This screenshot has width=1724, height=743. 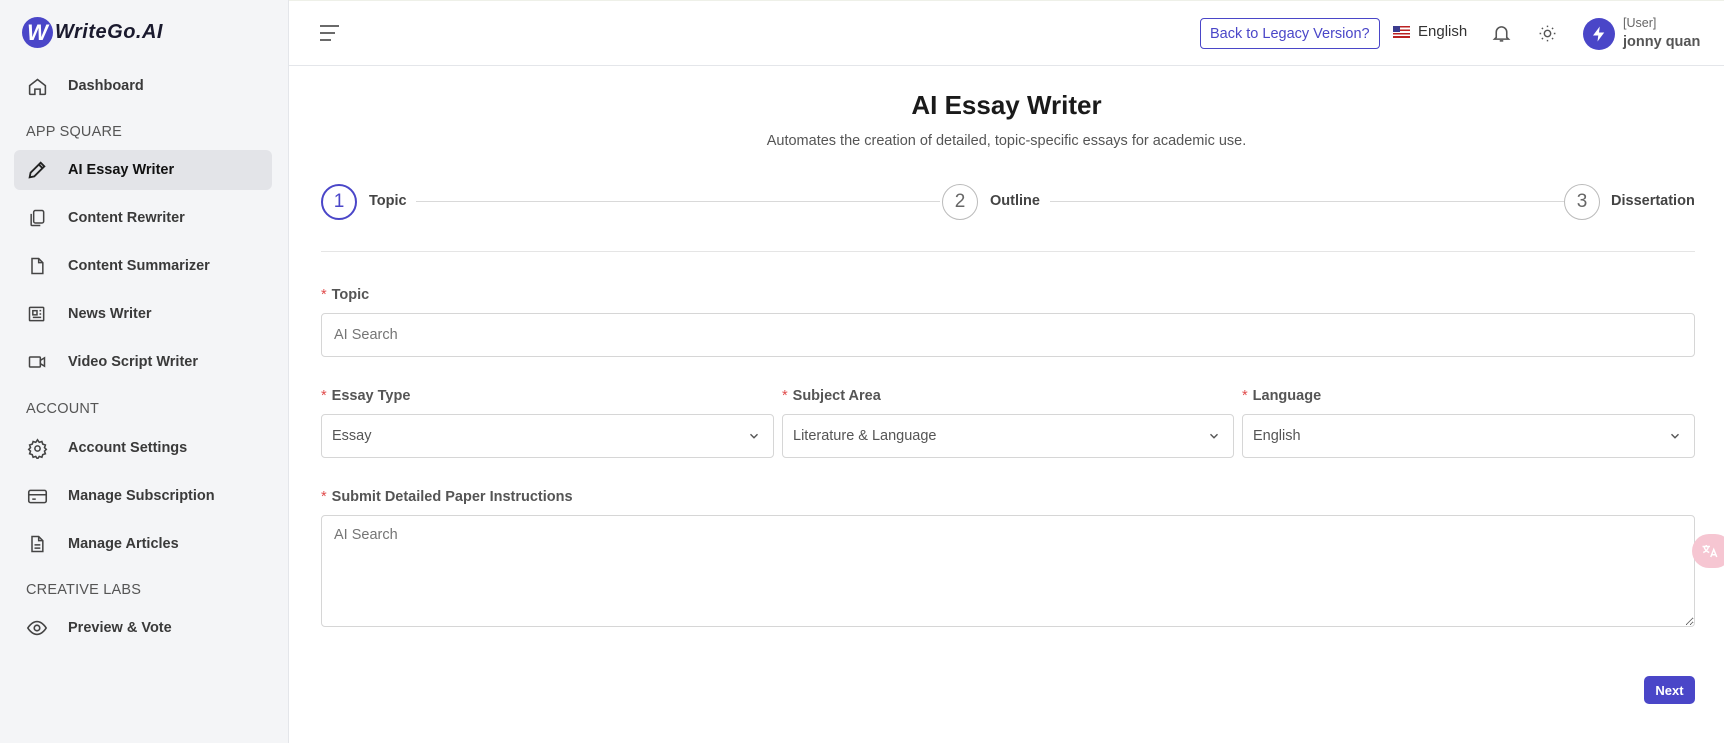 I want to click on sidebar-item-manage-subscription: Manage Subscription, so click(x=143, y=496).